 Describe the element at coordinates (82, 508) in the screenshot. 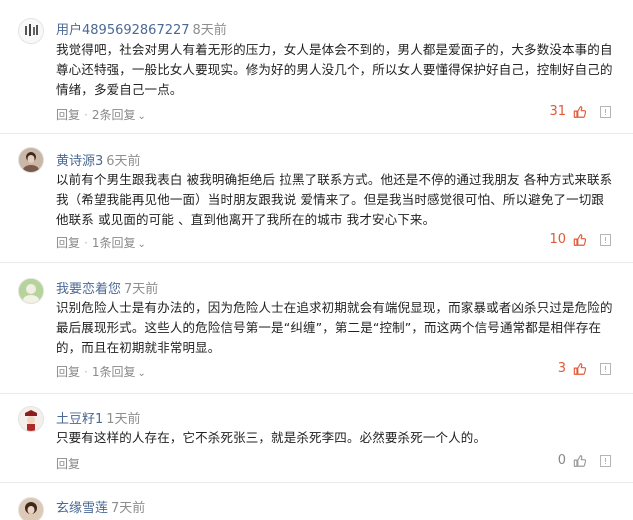

I see `username: 玄缘雪莲` at that location.